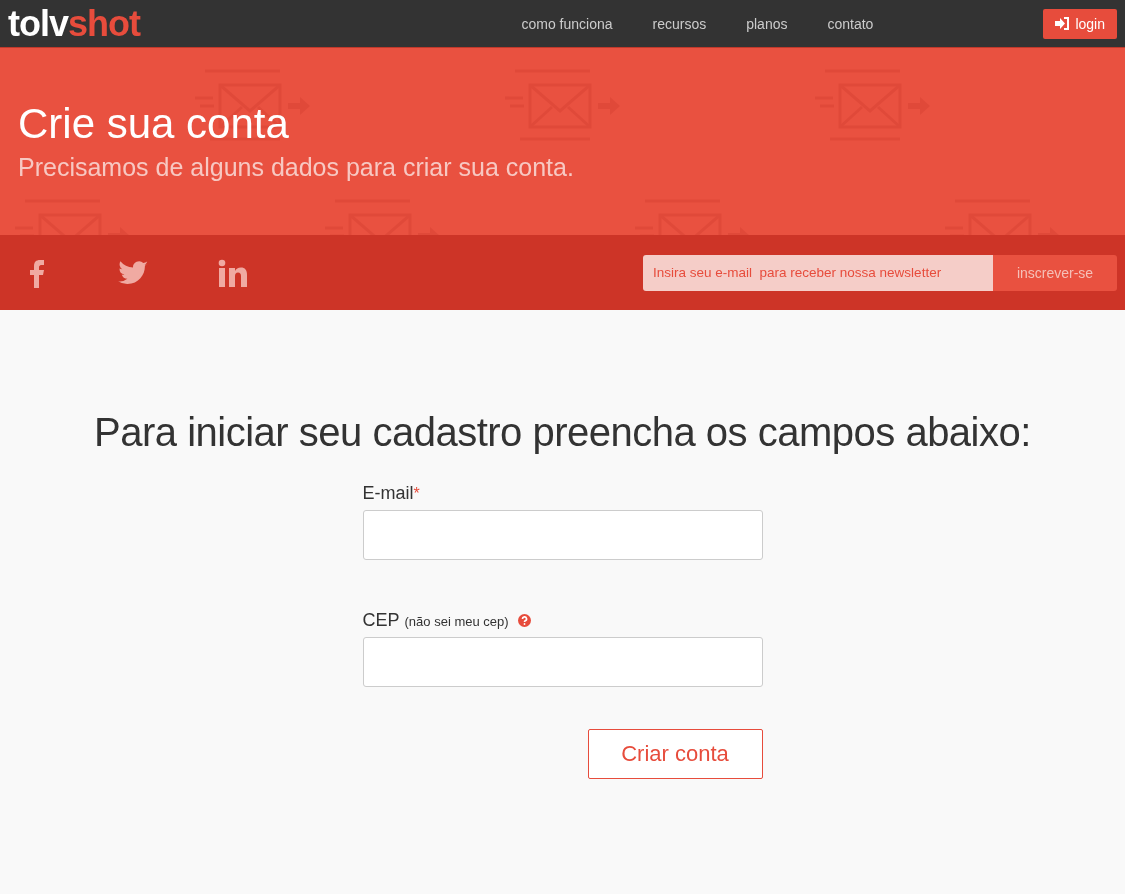 This screenshot has height=894, width=1125. What do you see at coordinates (233, 272) in the screenshot?
I see `linkedin-icon` at bounding box center [233, 272].